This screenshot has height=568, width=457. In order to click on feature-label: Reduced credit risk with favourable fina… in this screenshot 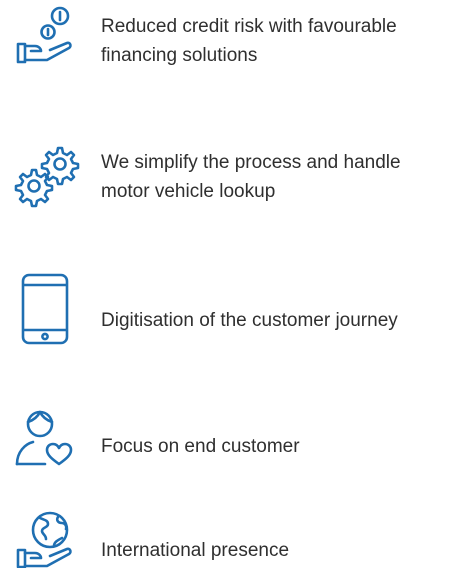, I will do `click(249, 41)`.